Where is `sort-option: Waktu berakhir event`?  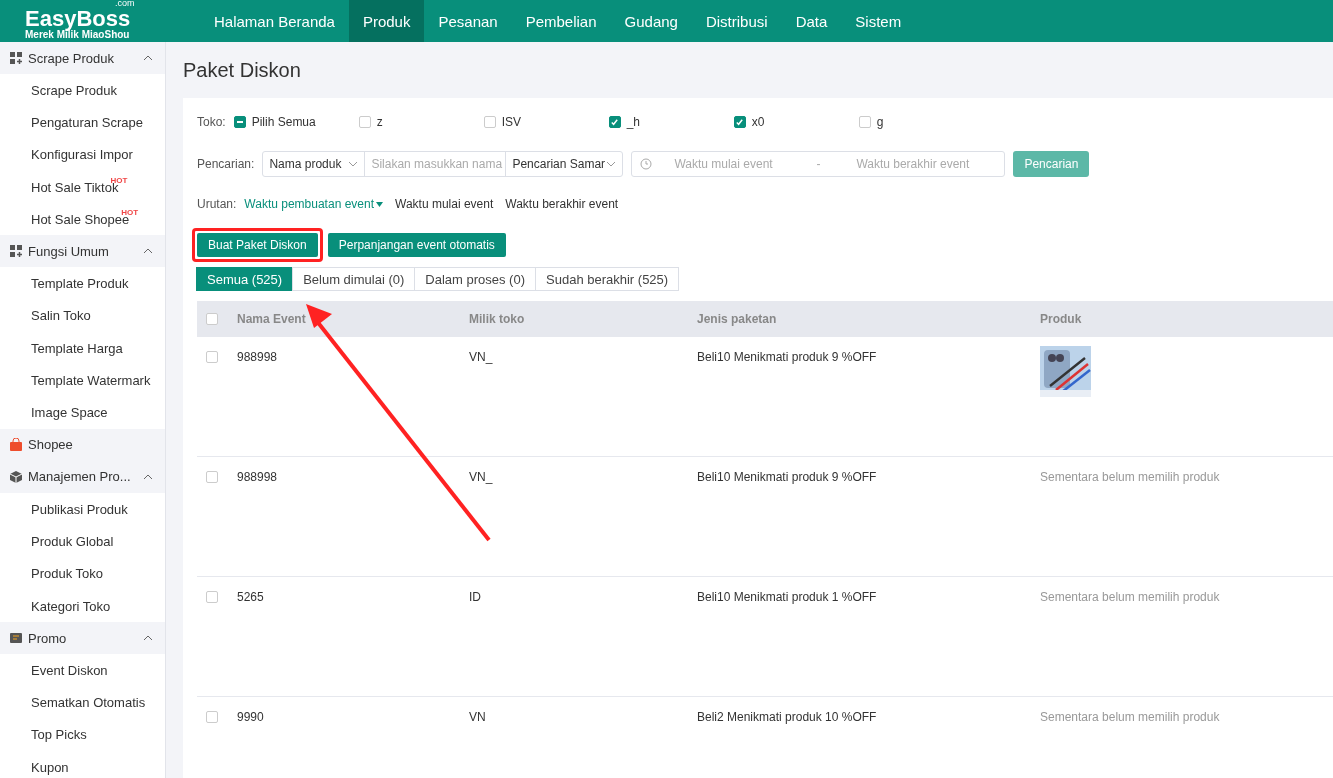
sort-option: Waktu berakhir event is located at coordinates (562, 204).